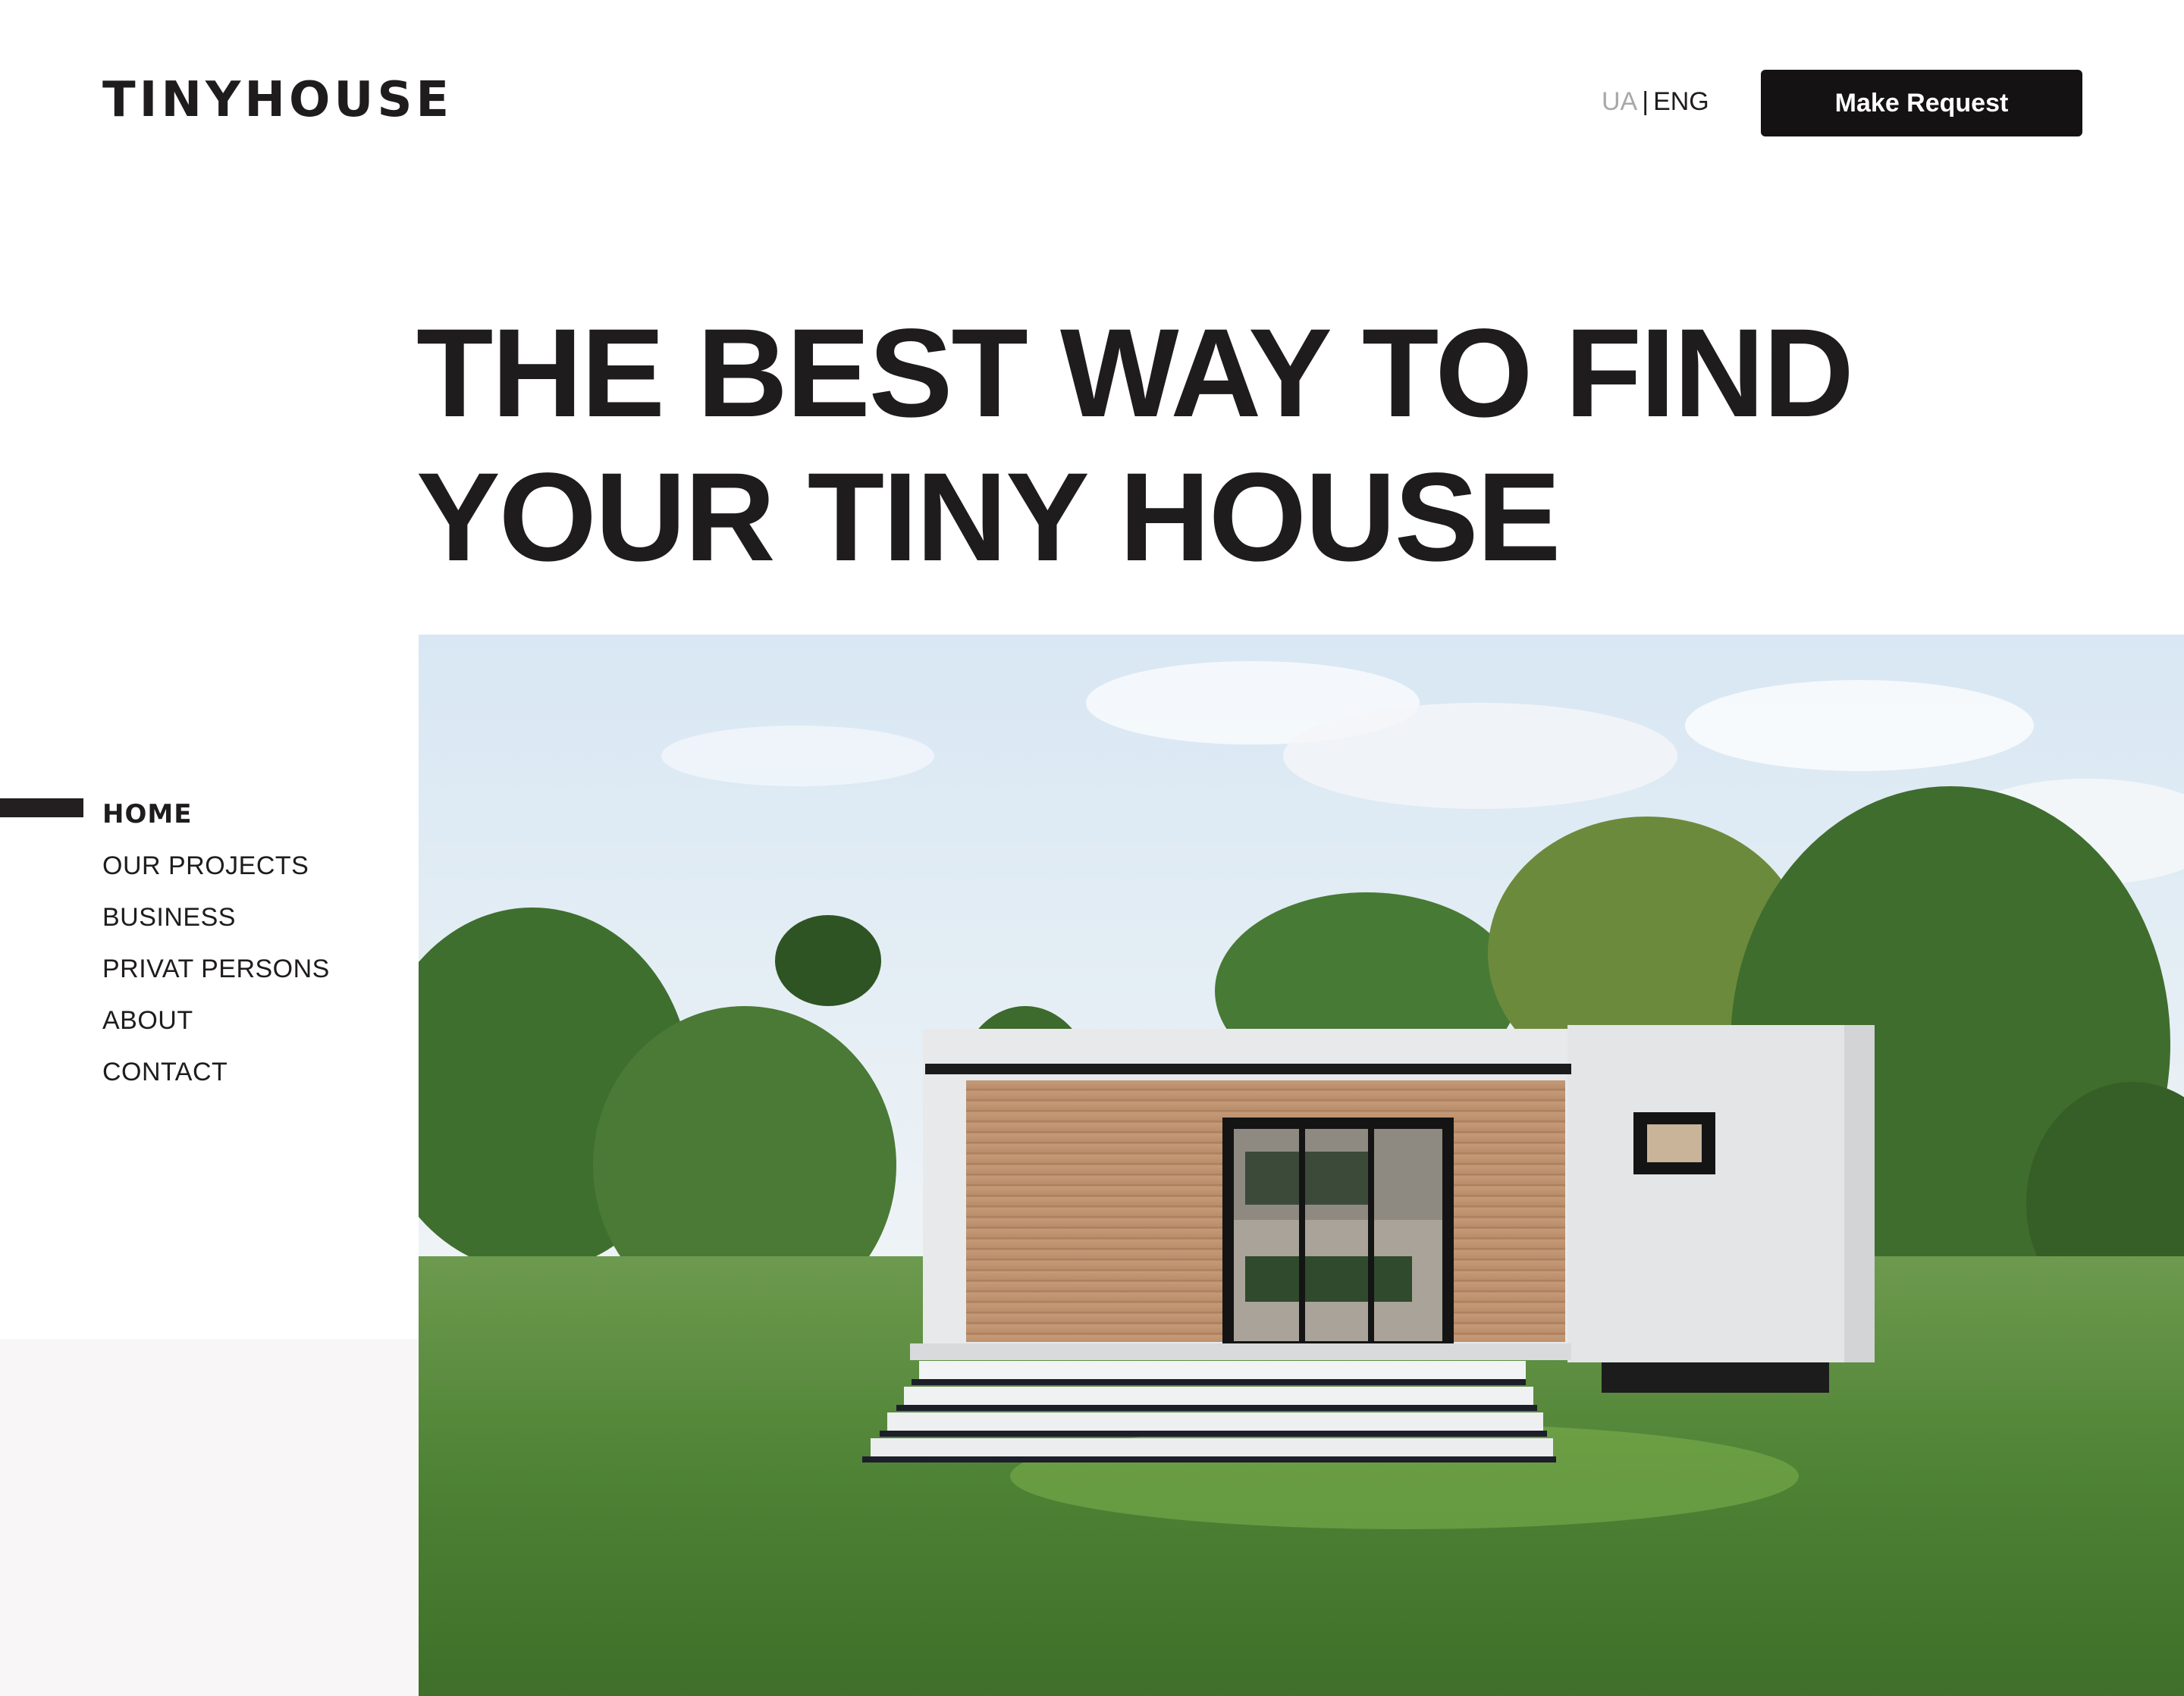 This screenshot has width=2184, height=1696. I want to click on nav-item-business: BUSINESS, so click(216, 917).